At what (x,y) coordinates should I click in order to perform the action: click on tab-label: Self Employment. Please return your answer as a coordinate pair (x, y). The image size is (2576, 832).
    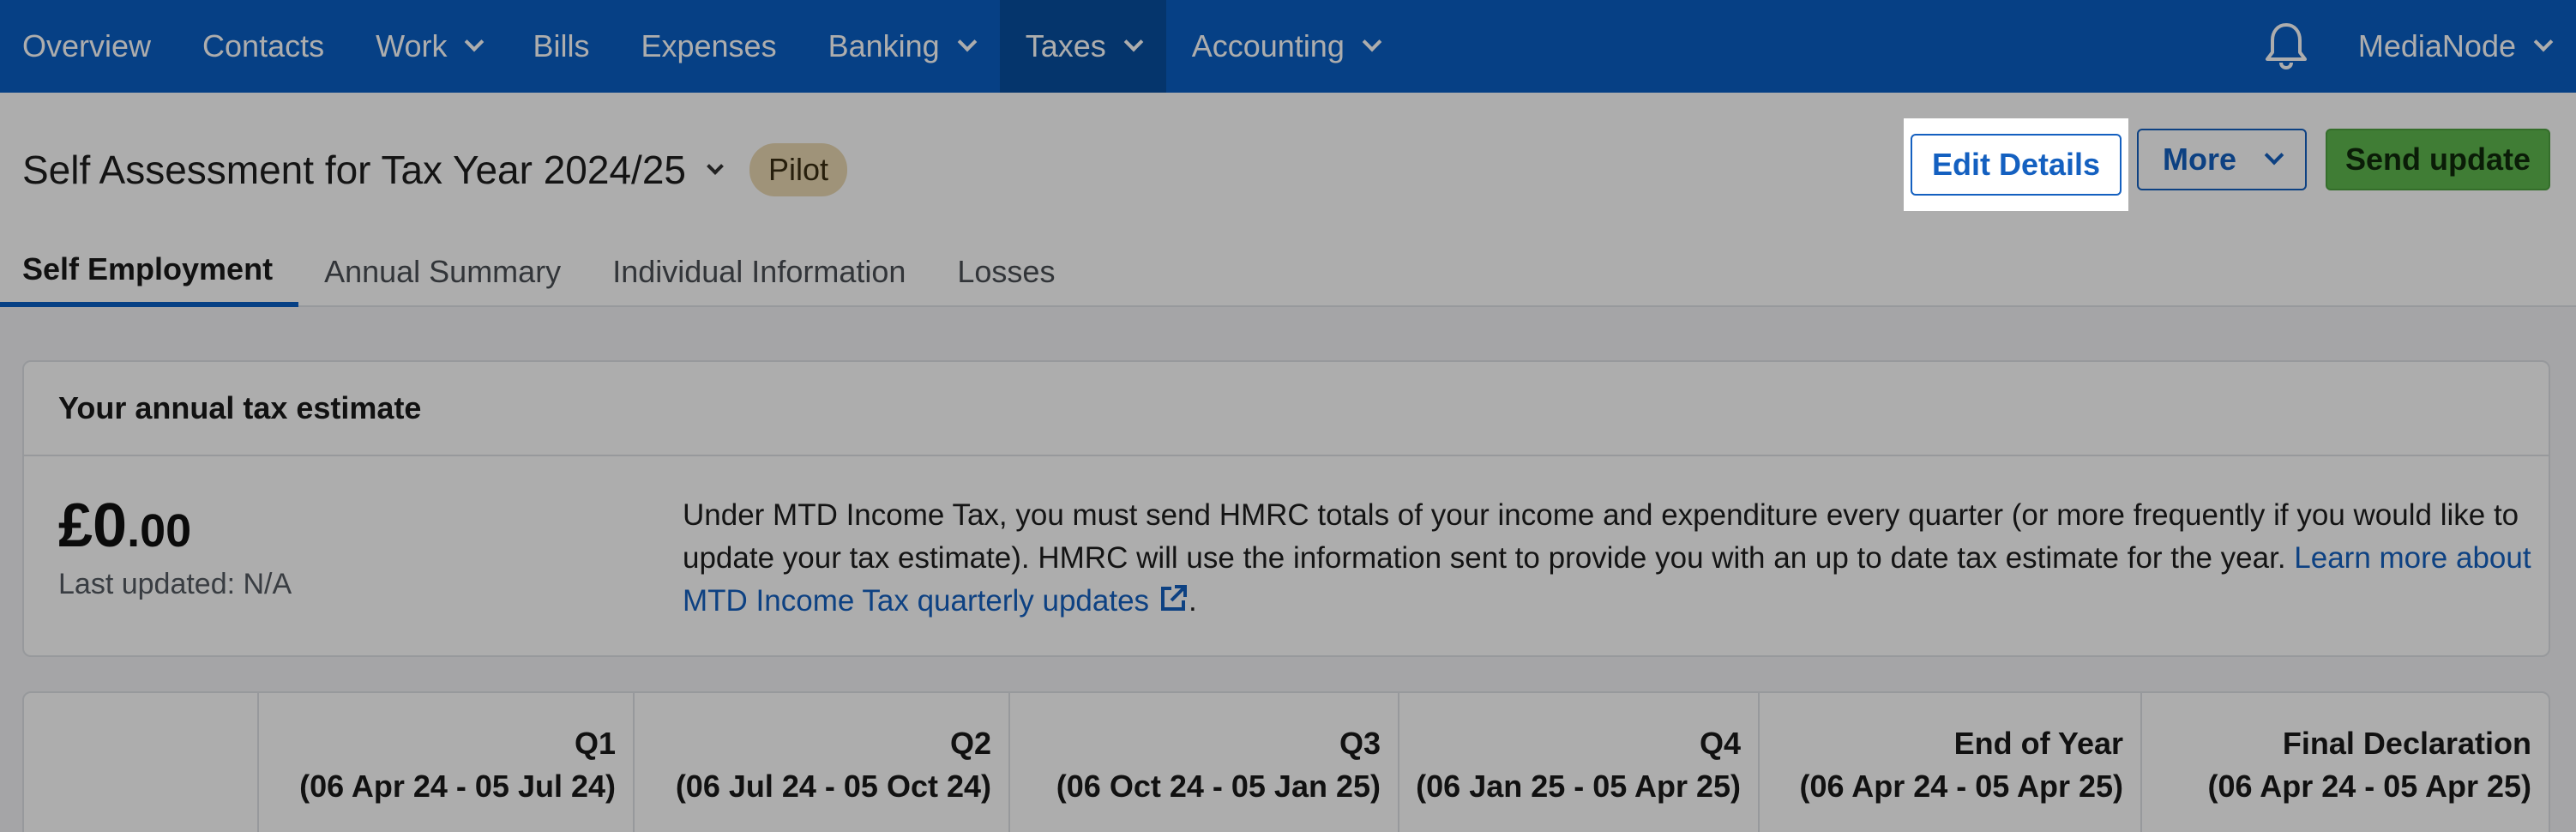
    Looking at the image, I should click on (148, 268).